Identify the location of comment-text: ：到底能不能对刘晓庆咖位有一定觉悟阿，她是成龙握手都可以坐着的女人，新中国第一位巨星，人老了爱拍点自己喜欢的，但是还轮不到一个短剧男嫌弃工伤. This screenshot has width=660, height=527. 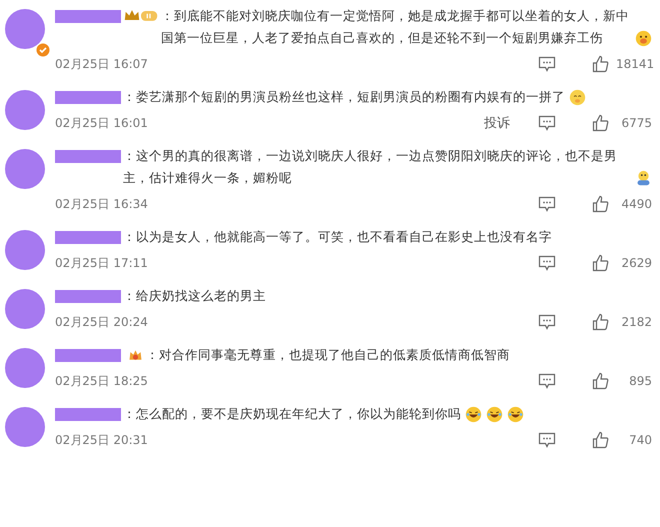
(395, 27).